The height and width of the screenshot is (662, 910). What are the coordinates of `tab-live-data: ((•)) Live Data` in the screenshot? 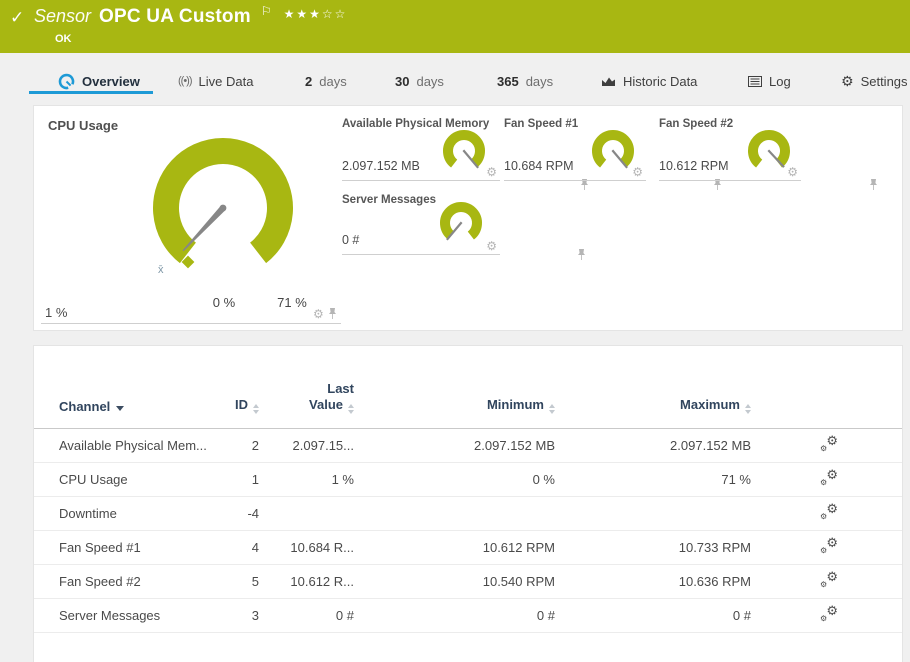 It's located at (215, 81).